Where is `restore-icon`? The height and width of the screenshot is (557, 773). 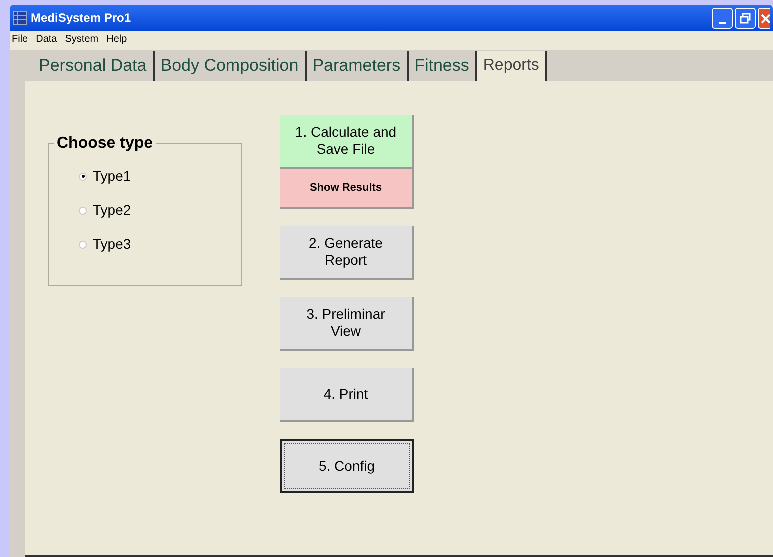 restore-icon is located at coordinates (745, 18).